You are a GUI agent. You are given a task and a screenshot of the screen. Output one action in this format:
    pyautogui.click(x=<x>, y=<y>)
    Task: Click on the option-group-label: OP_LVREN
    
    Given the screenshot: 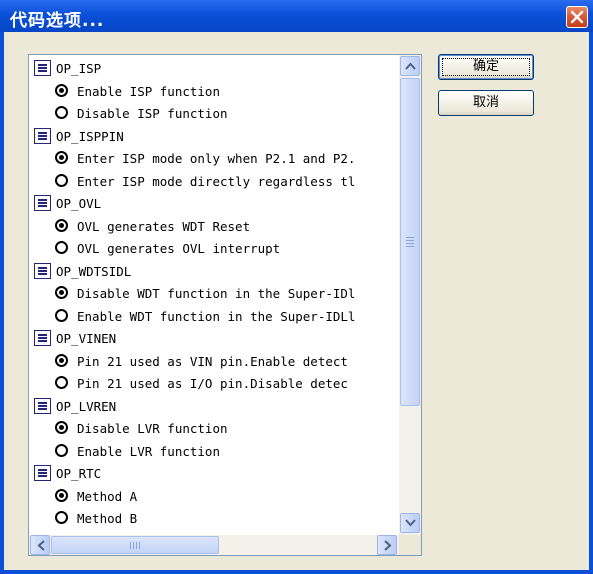 What is the action you would take?
    pyautogui.click(x=86, y=406)
    